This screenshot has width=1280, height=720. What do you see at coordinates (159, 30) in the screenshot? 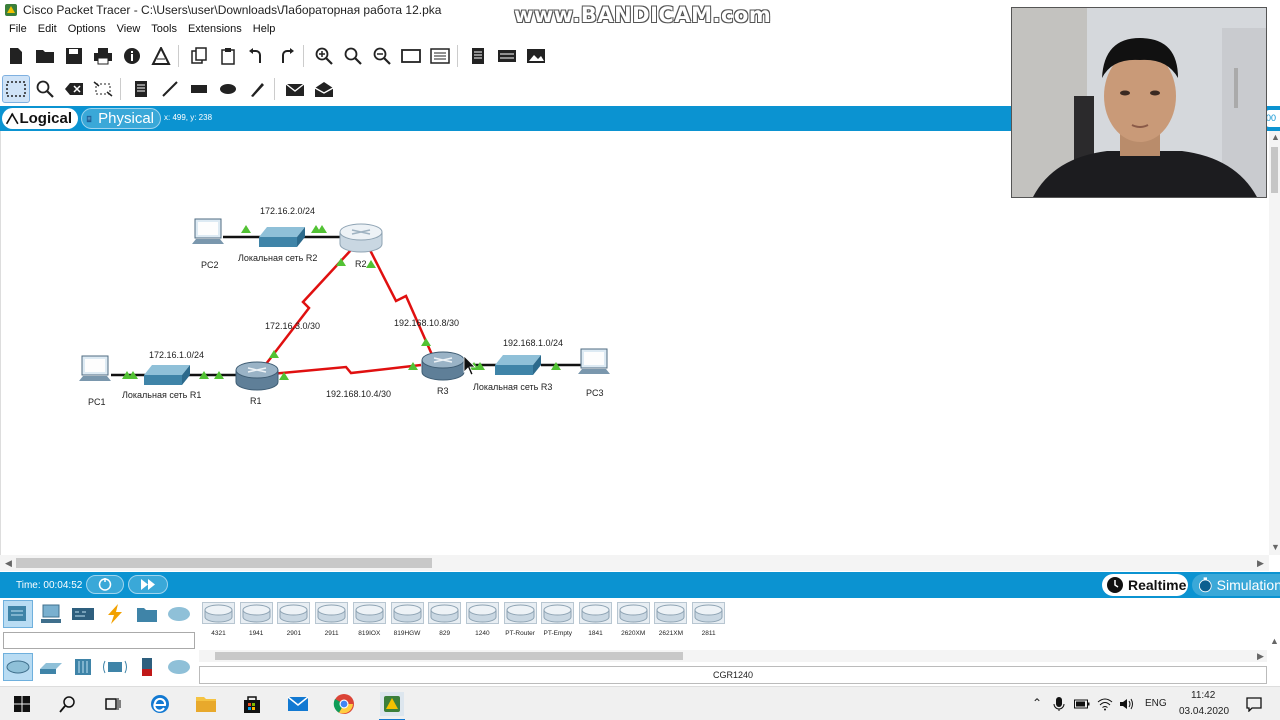
I see `menu-tools: Tools` at bounding box center [159, 30].